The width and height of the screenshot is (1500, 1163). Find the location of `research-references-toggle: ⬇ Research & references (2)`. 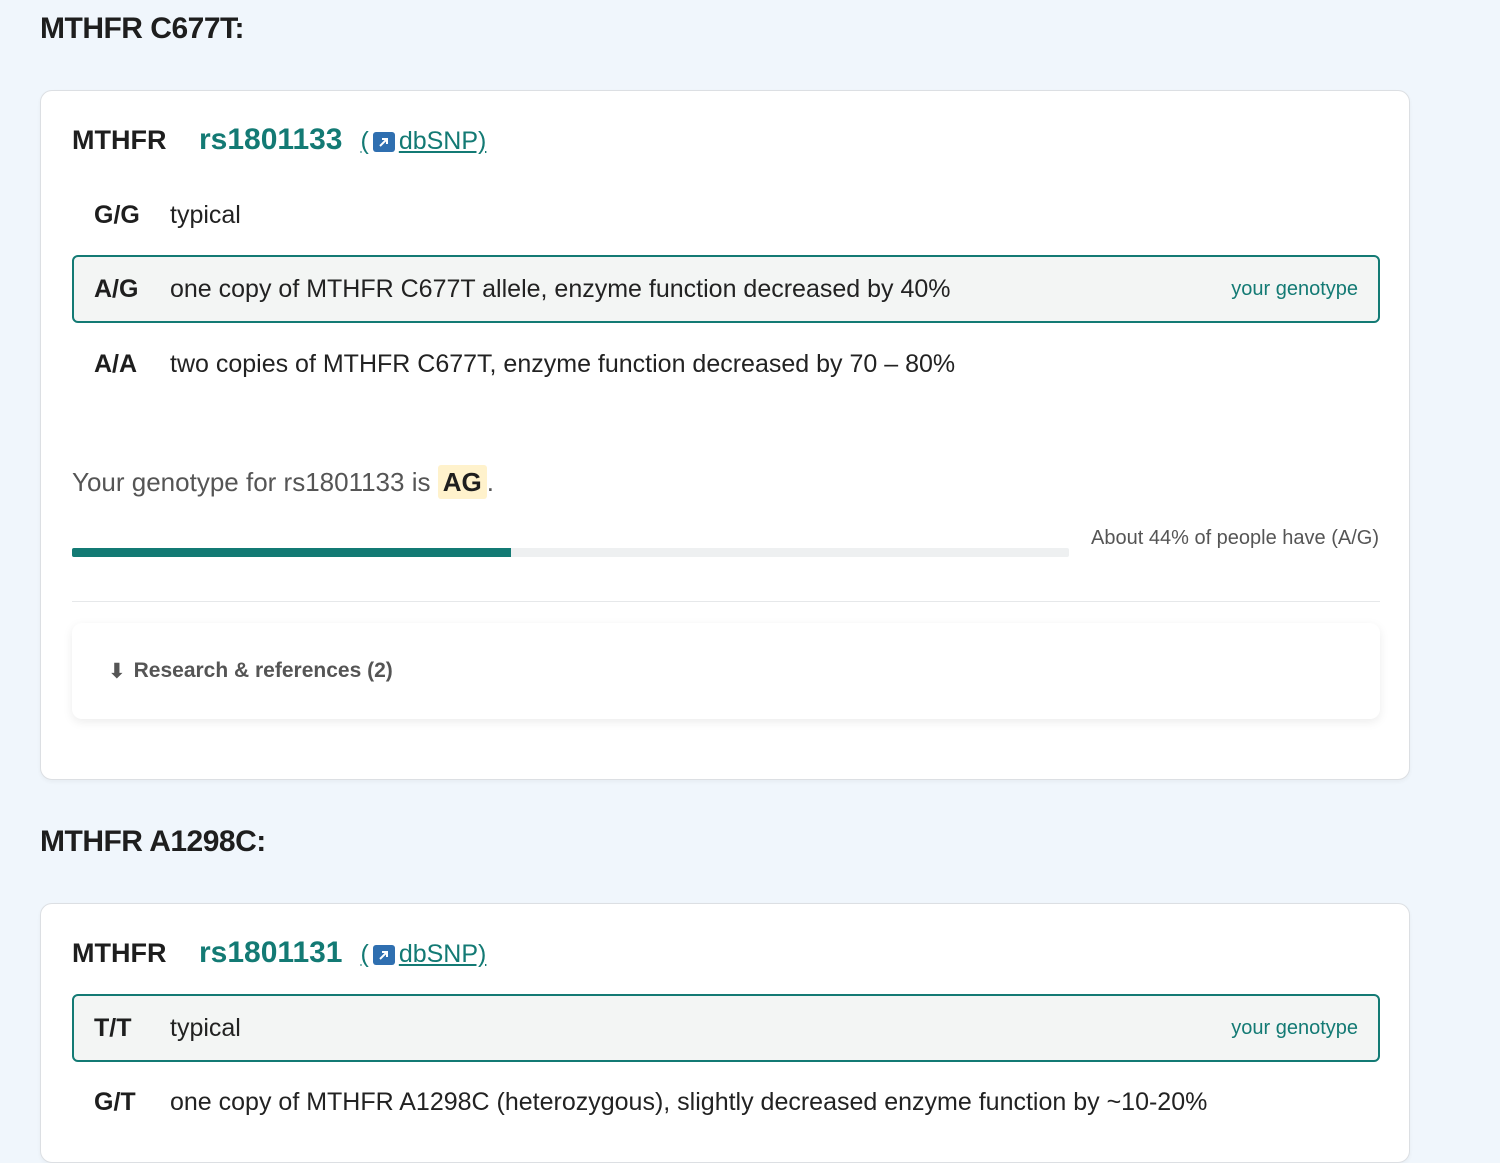

research-references-toggle: ⬇ Research & references (2) is located at coordinates (726, 671).